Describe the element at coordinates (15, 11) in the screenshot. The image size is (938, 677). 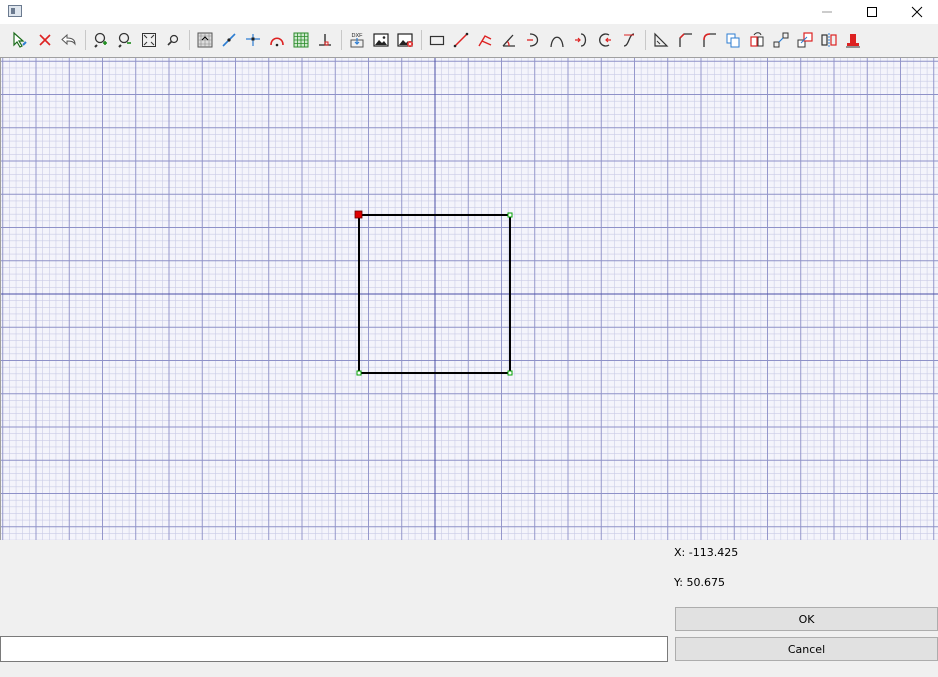
I see `app-icon` at that location.